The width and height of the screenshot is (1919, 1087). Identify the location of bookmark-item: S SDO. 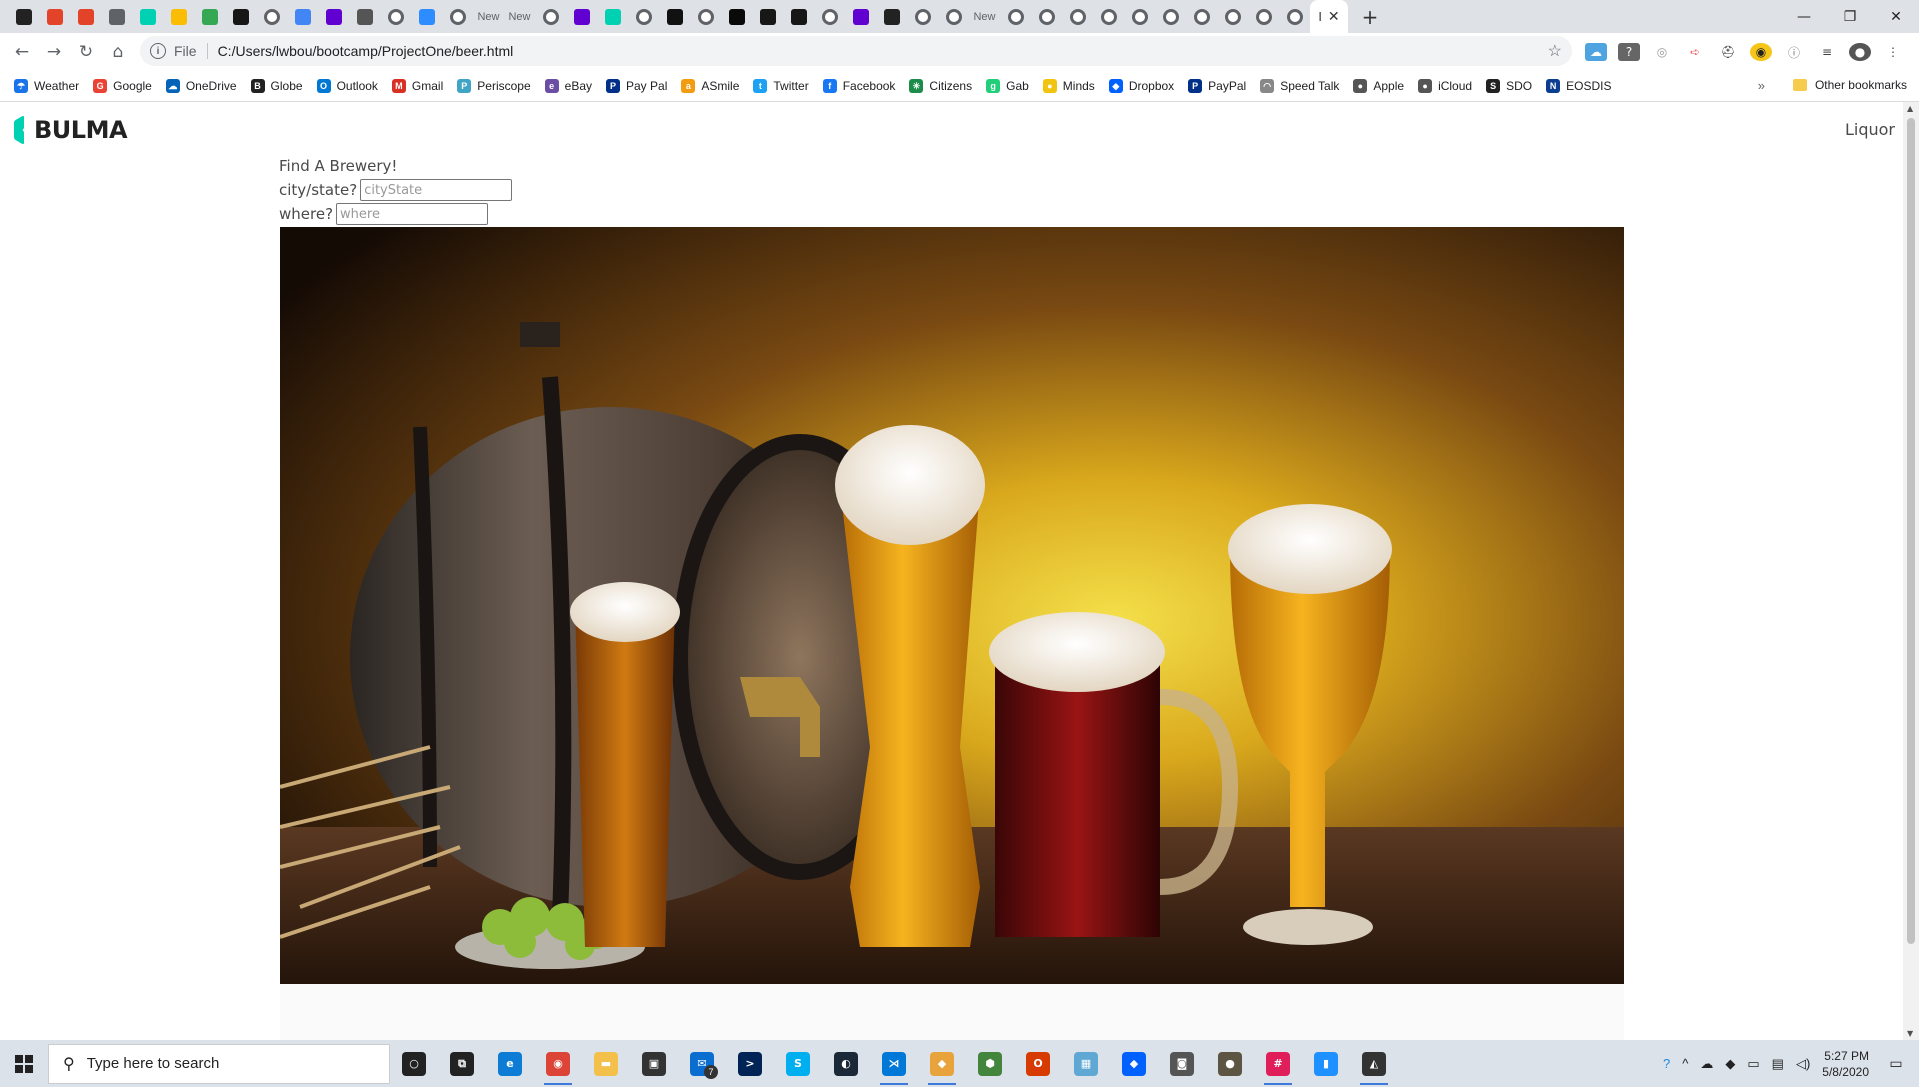
(1509, 86).